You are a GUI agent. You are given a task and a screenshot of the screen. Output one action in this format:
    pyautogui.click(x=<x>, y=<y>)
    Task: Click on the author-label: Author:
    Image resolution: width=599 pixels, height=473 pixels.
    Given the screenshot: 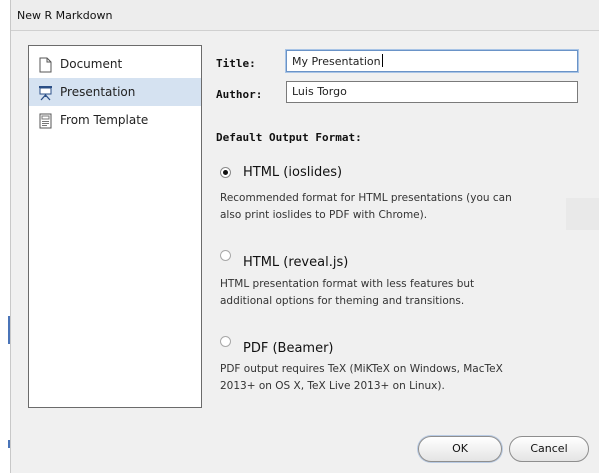 What is the action you would take?
    pyautogui.click(x=239, y=94)
    